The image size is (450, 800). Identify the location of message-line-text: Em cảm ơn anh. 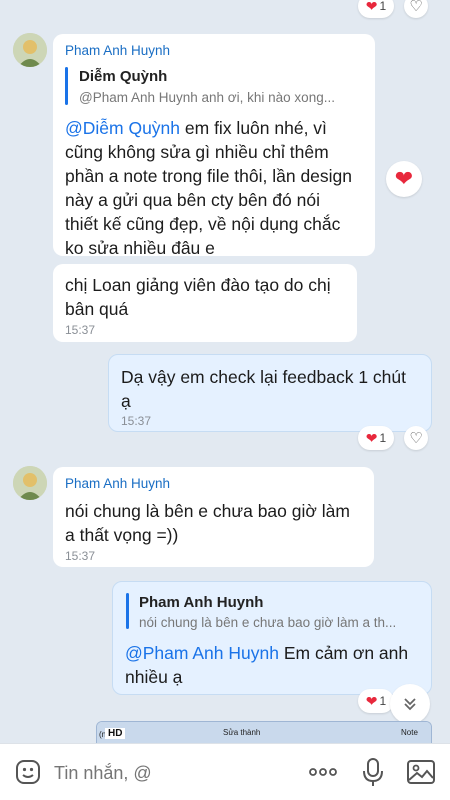
(343, 653).